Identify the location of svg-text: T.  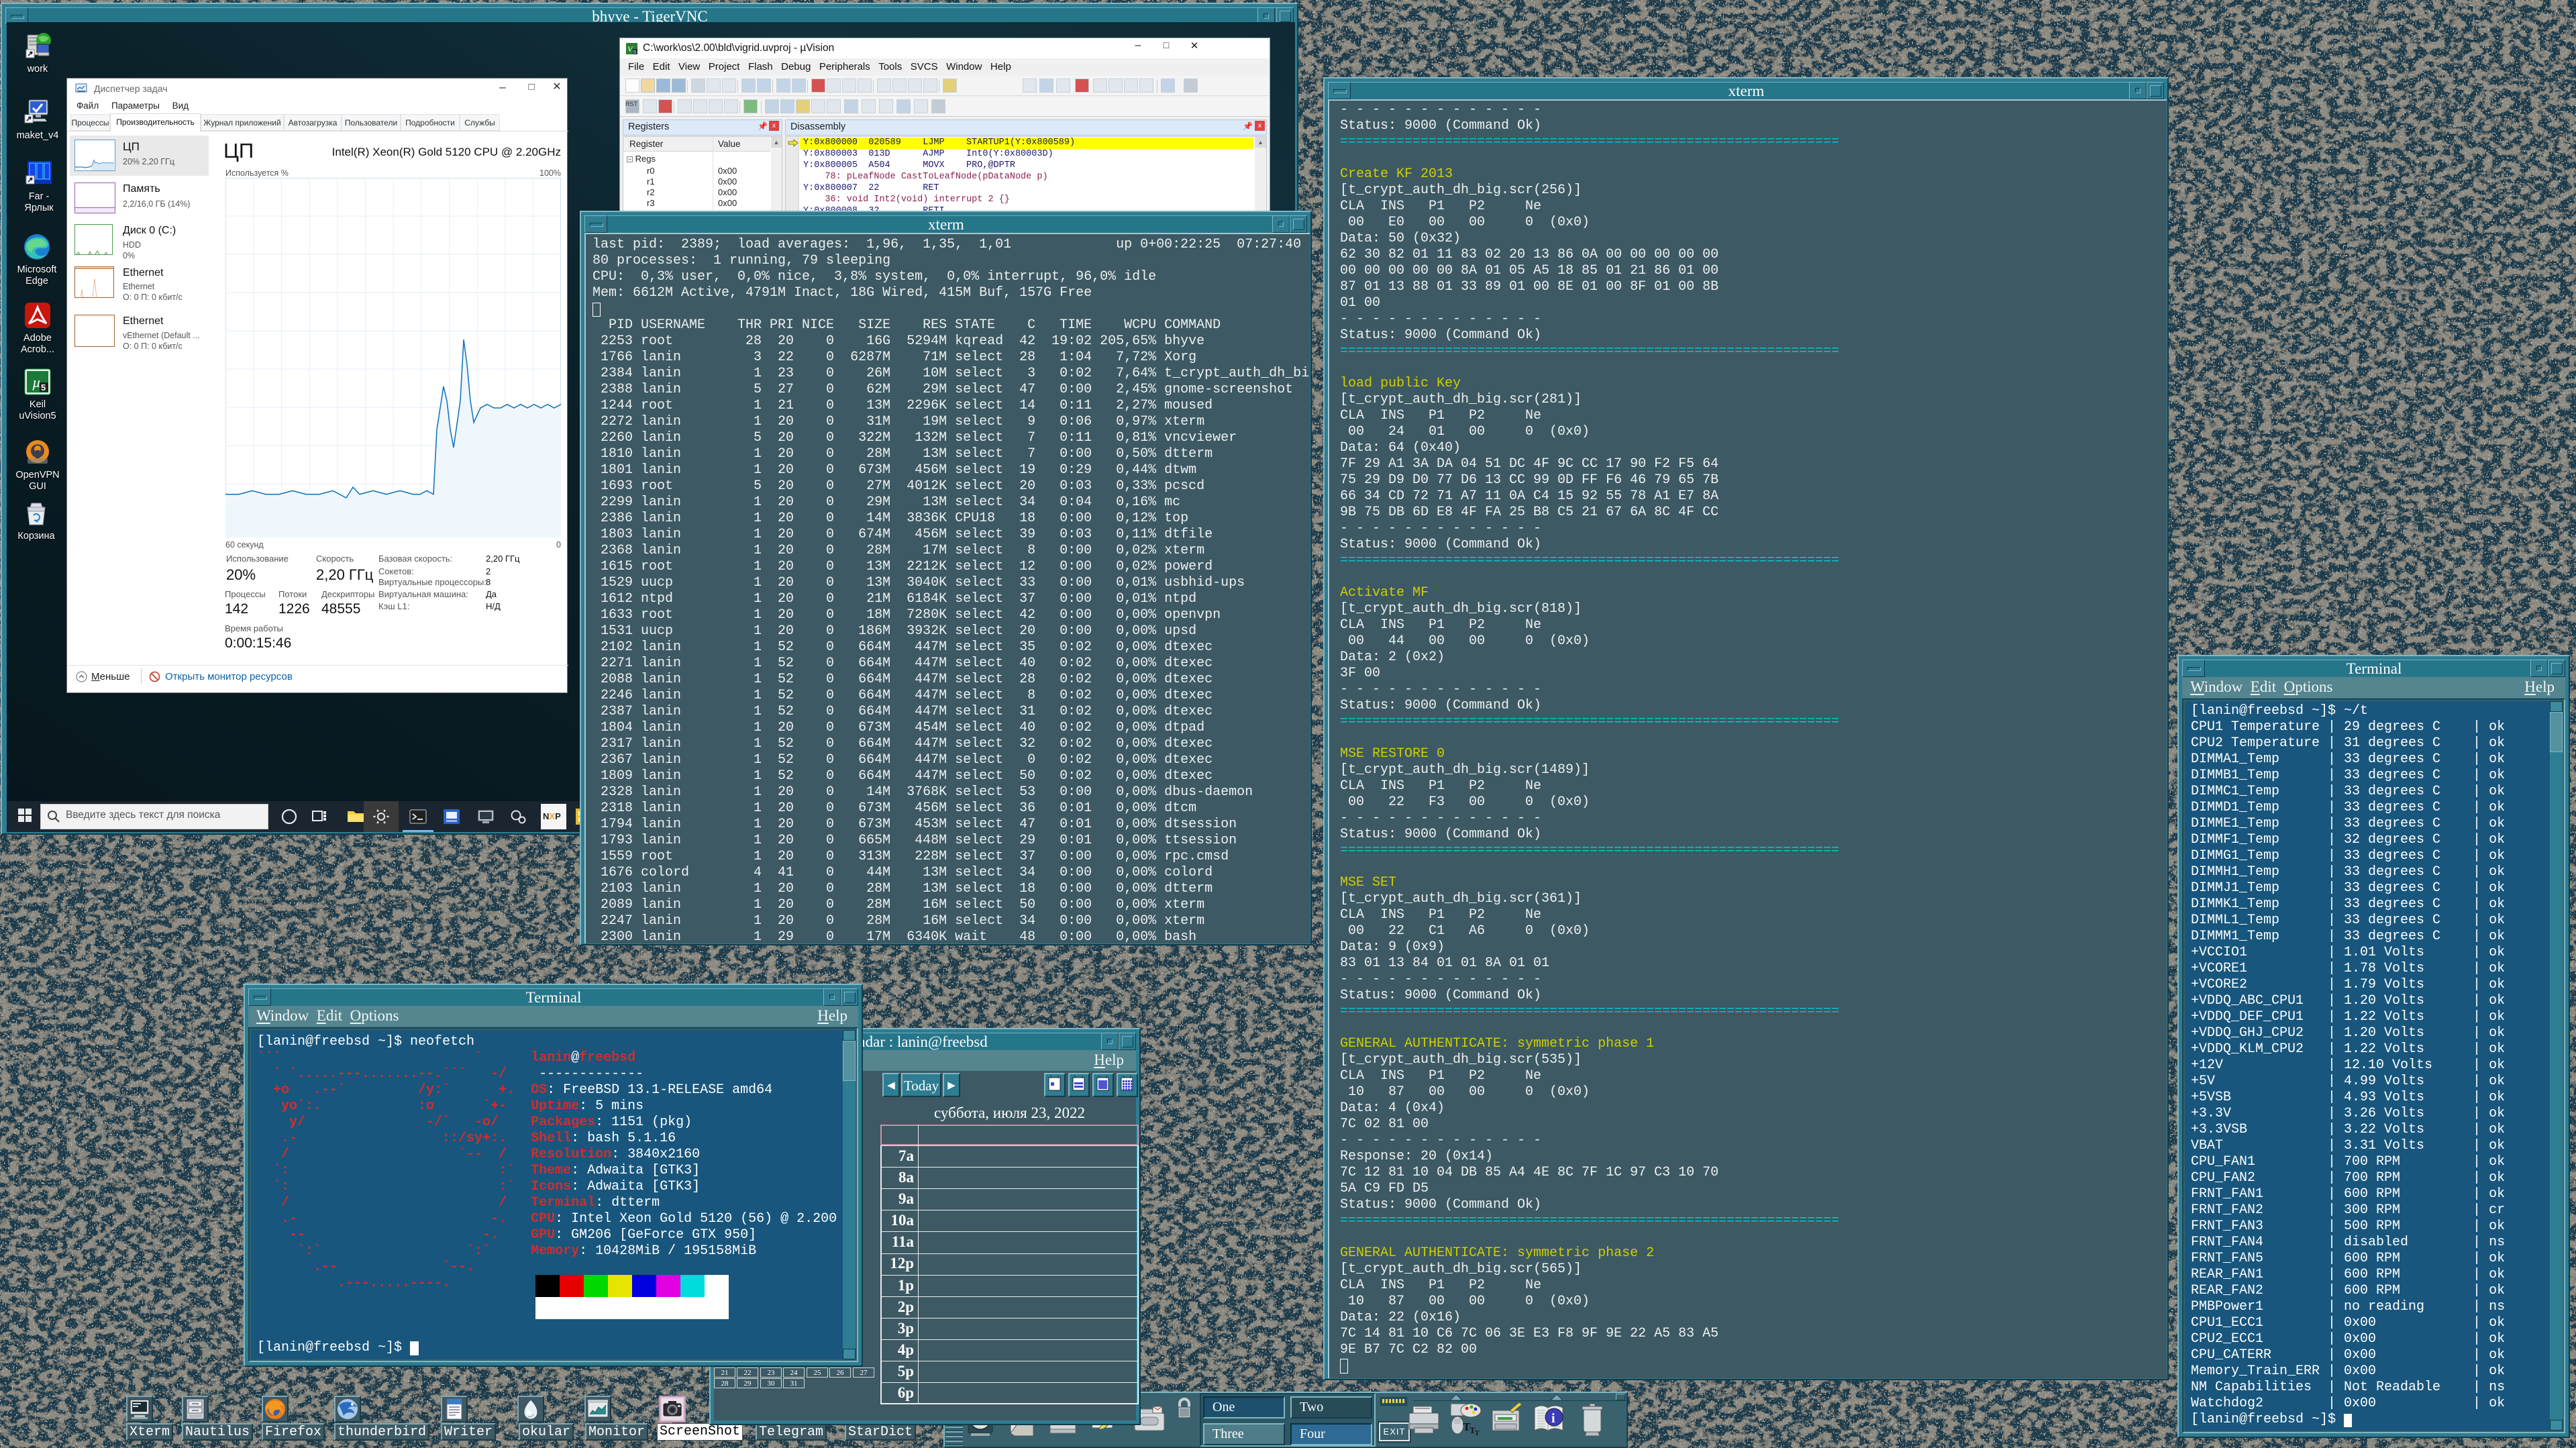
(1477, 1433).